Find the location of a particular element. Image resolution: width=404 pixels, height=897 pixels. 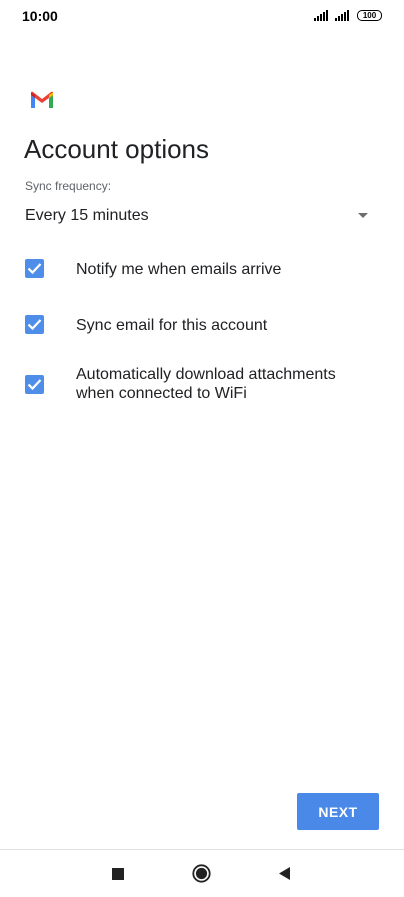

sync-frequency-dropdown: Every 15 minutes is located at coordinates (199, 216).